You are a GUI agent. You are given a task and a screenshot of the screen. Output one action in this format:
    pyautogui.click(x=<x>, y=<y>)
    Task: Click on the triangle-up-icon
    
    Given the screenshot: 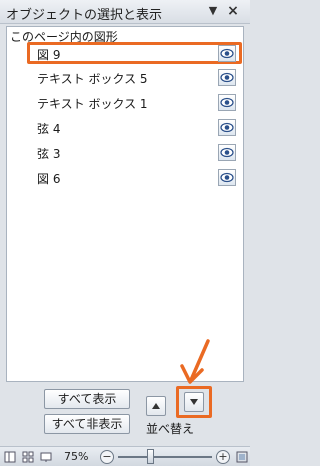 What is the action you would take?
    pyautogui.click(x=156, y=406)
    